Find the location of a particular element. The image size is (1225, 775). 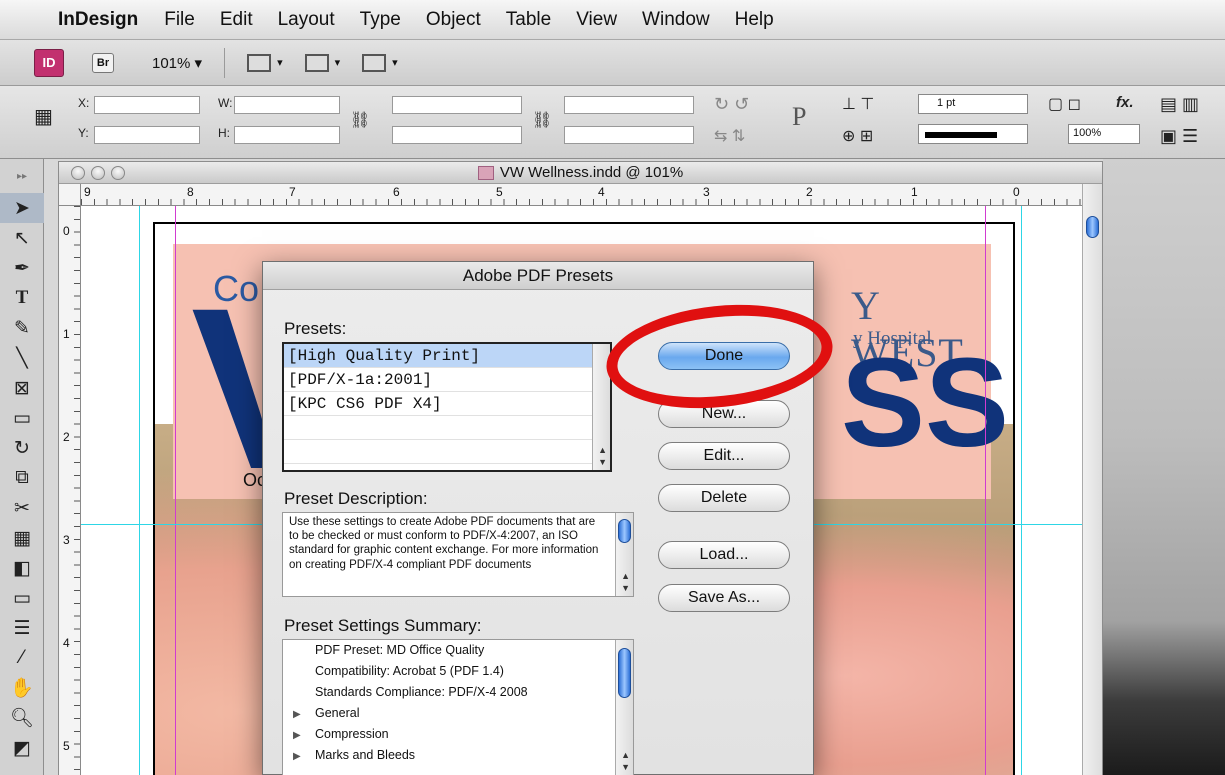

description-scrollbar: ▲ ▼ is located at coordinates (624, 554).